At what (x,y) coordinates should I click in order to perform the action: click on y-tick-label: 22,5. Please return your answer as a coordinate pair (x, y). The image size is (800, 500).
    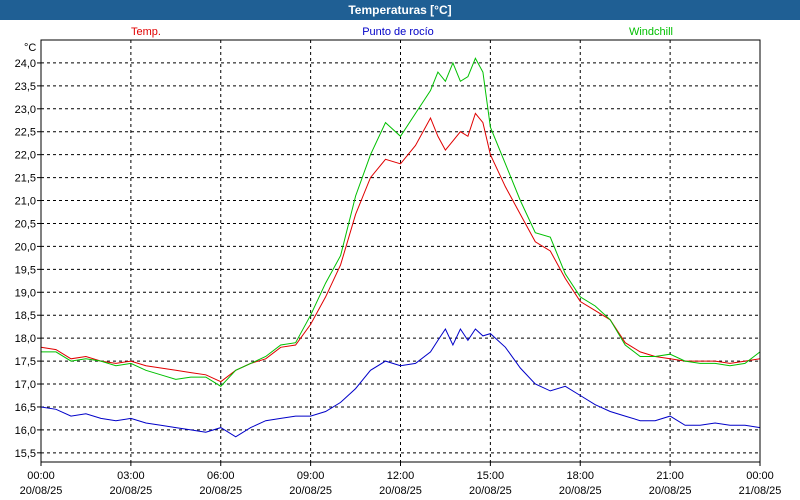
    Looking at the image, I should click on (25, 133).